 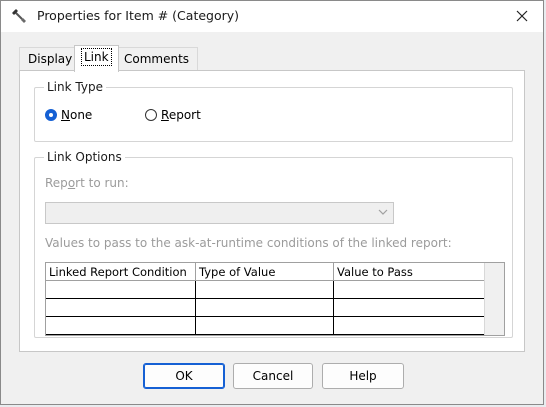 I want to click on radio-report: Report, so click(x=173, y=115).